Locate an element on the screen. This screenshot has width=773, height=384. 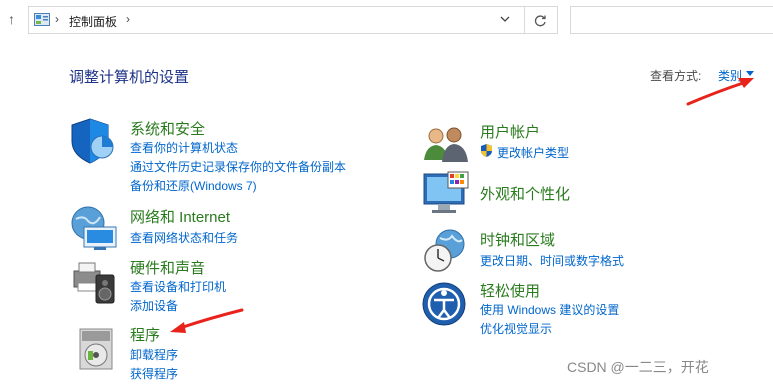
category-title-network: 网络和 Internet is located at coordinates (180, 216).